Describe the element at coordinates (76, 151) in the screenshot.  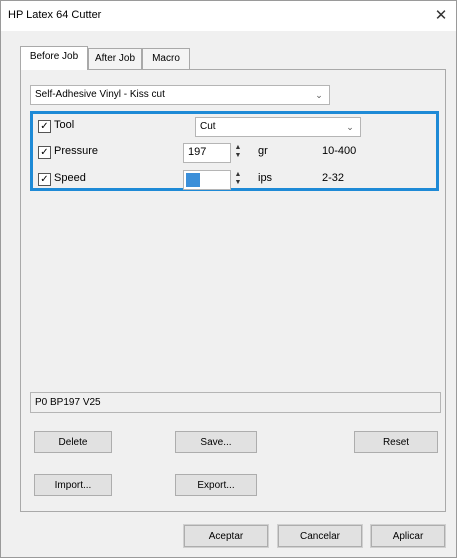
I see `pressure-label: Pressure` at that location.